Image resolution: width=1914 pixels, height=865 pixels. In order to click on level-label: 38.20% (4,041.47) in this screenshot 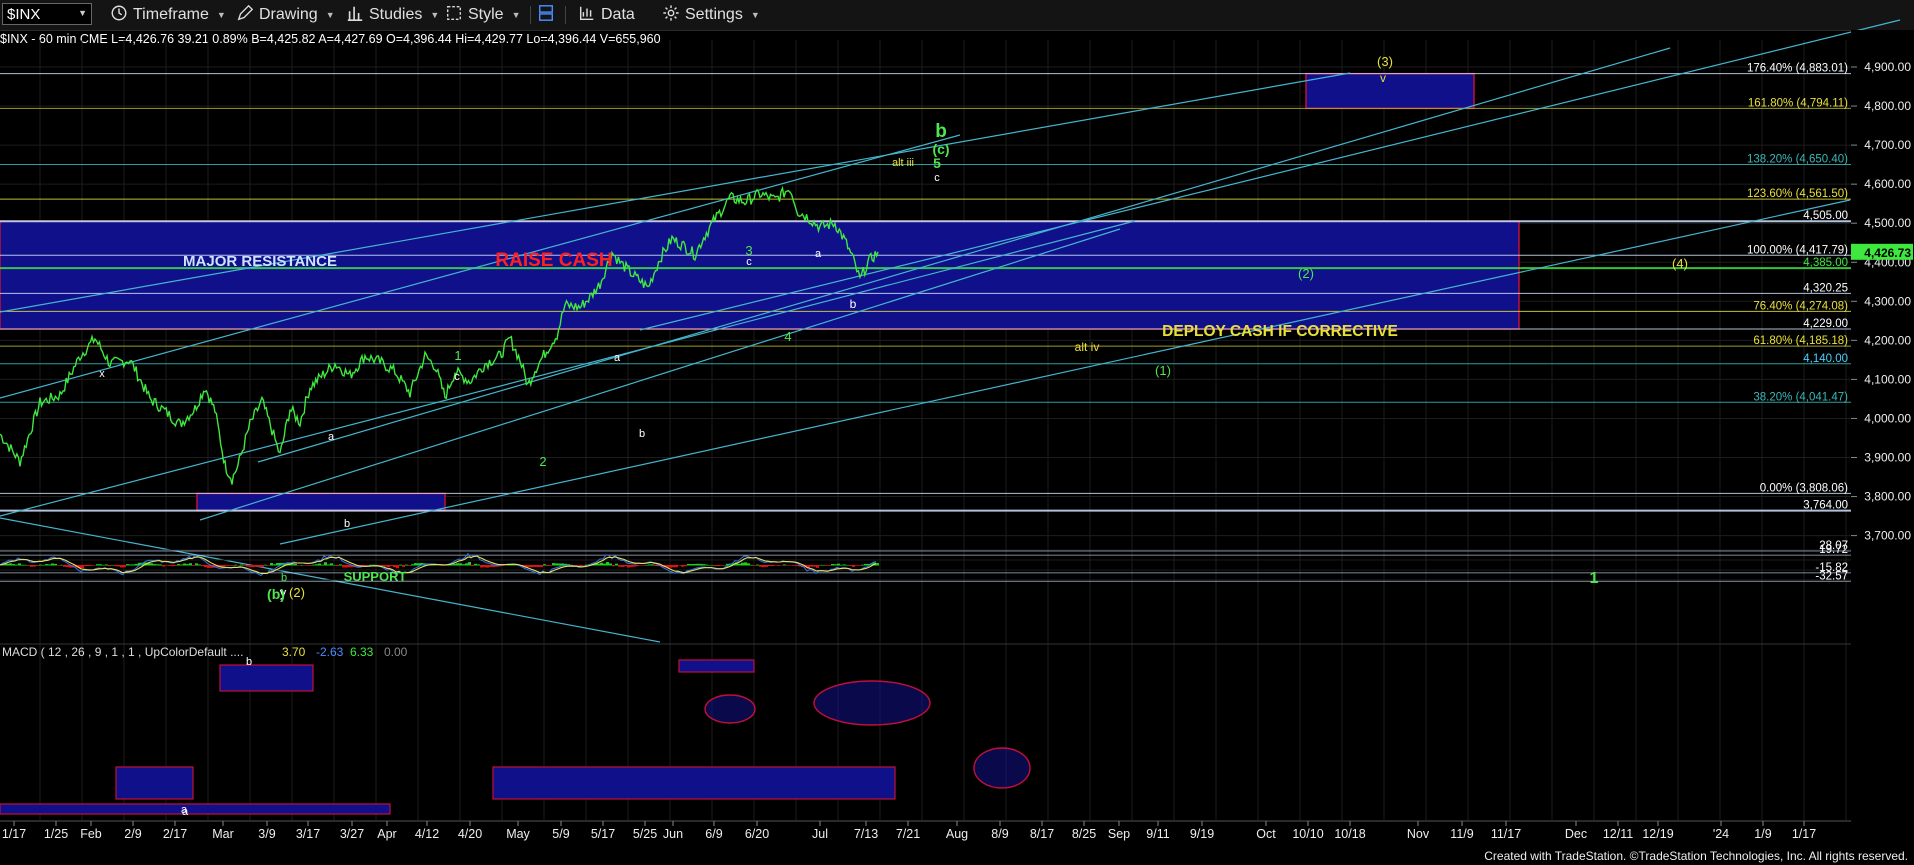, I will do `click(1800, 397)`.